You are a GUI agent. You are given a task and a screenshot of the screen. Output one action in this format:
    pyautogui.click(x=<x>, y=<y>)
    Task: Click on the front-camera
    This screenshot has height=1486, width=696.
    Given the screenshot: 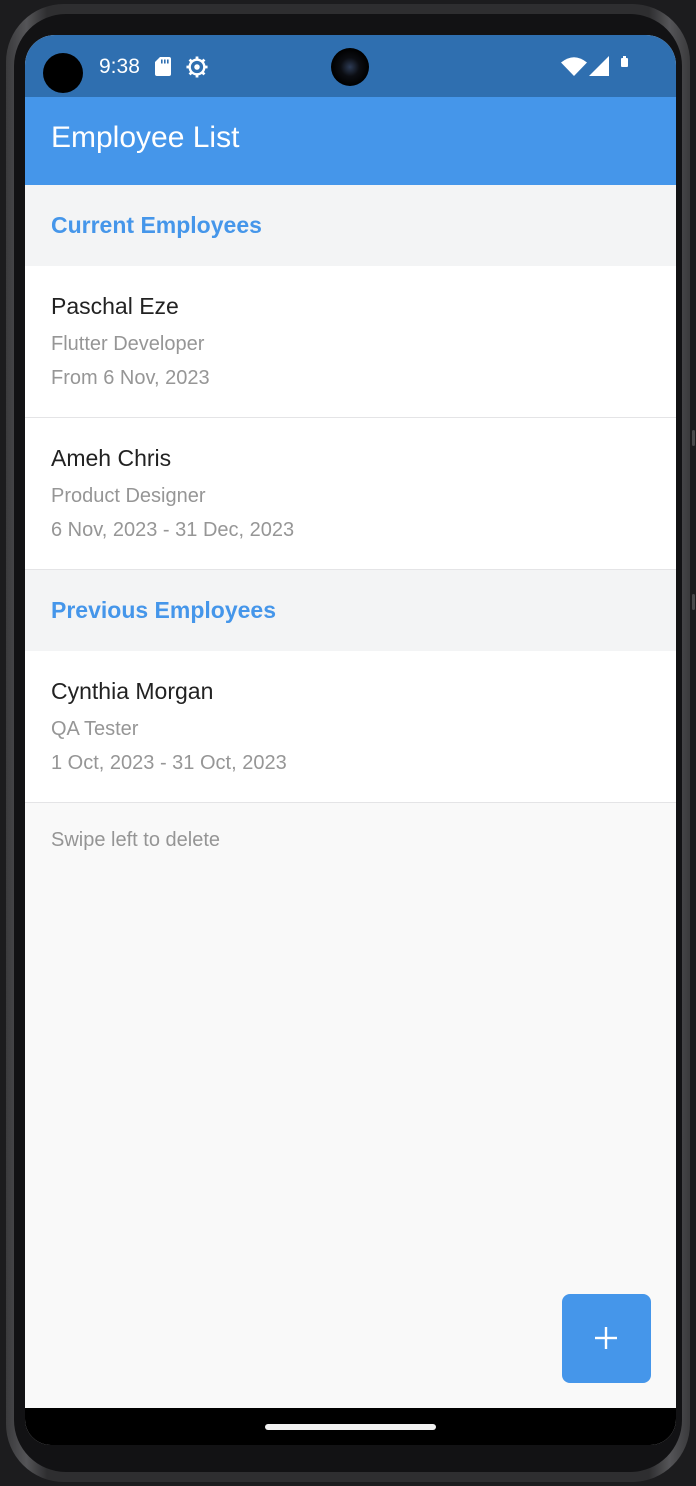 What is the action you would take?
    pyautogui.click(x=350, y=67)
    